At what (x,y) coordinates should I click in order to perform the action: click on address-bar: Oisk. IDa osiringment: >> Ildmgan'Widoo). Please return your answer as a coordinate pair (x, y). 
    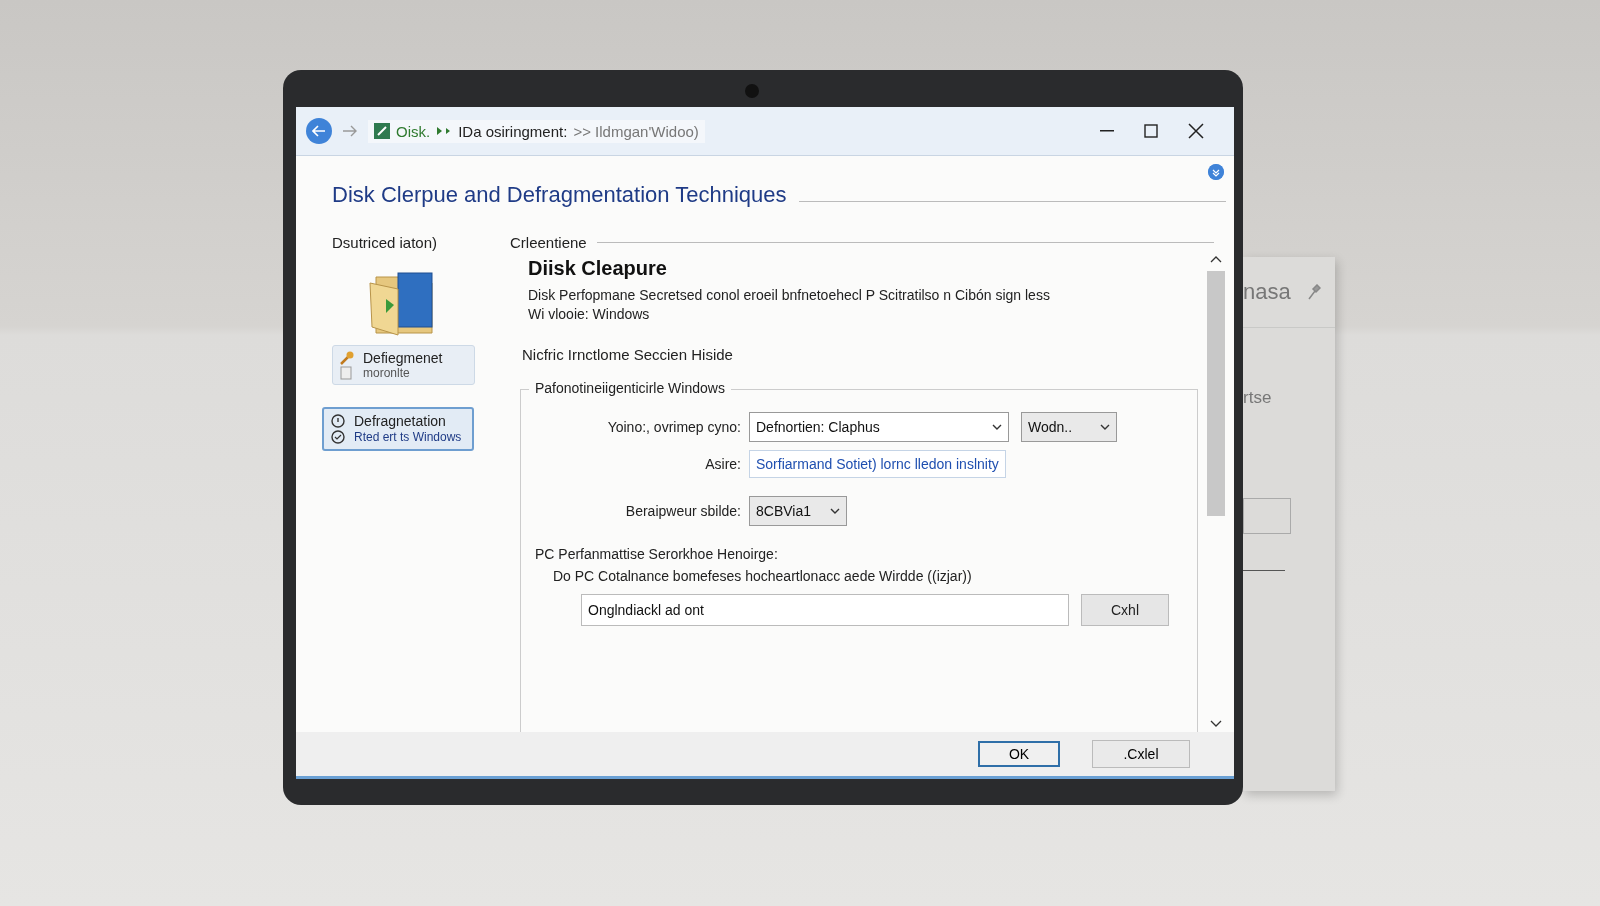
    Looking at the image, I should click on (536, 131).